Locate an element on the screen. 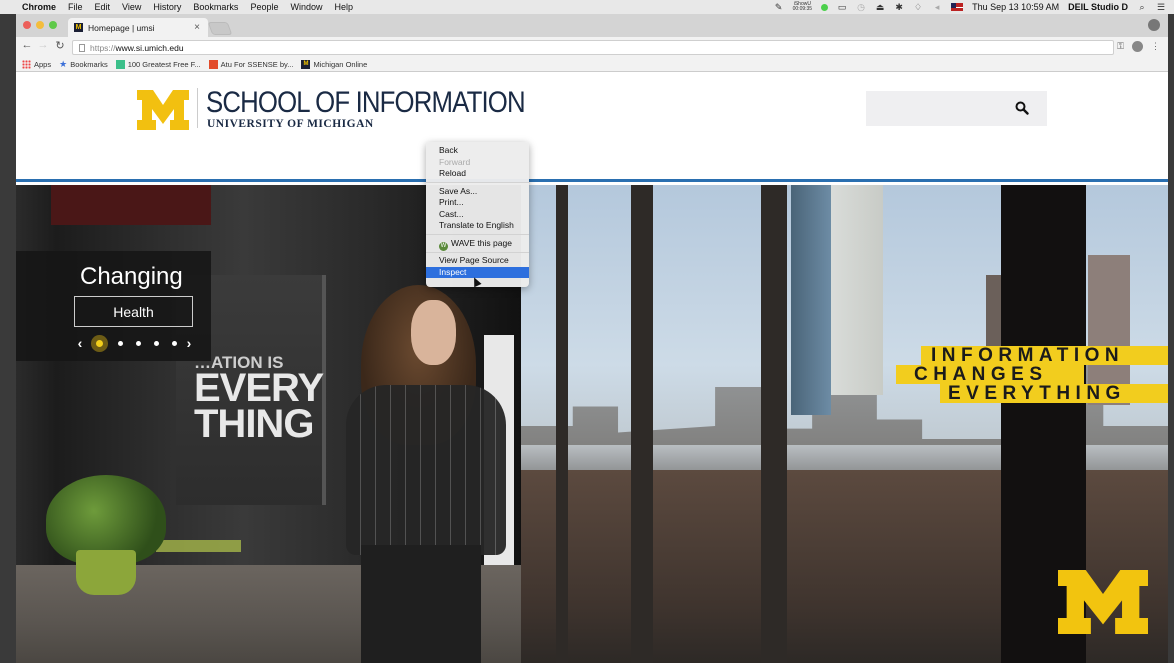 The width and height of the screenshot is (1174, 663). chrome-menu-icon: ⋮ is located at coordinates (1155, 46).